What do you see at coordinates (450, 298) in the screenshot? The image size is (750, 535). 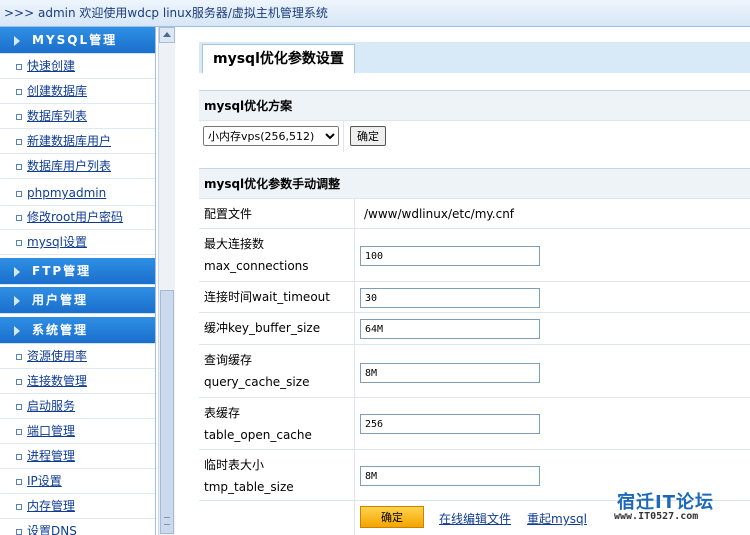 I see `wait-timeout-input` at bounding box center [450, 298].